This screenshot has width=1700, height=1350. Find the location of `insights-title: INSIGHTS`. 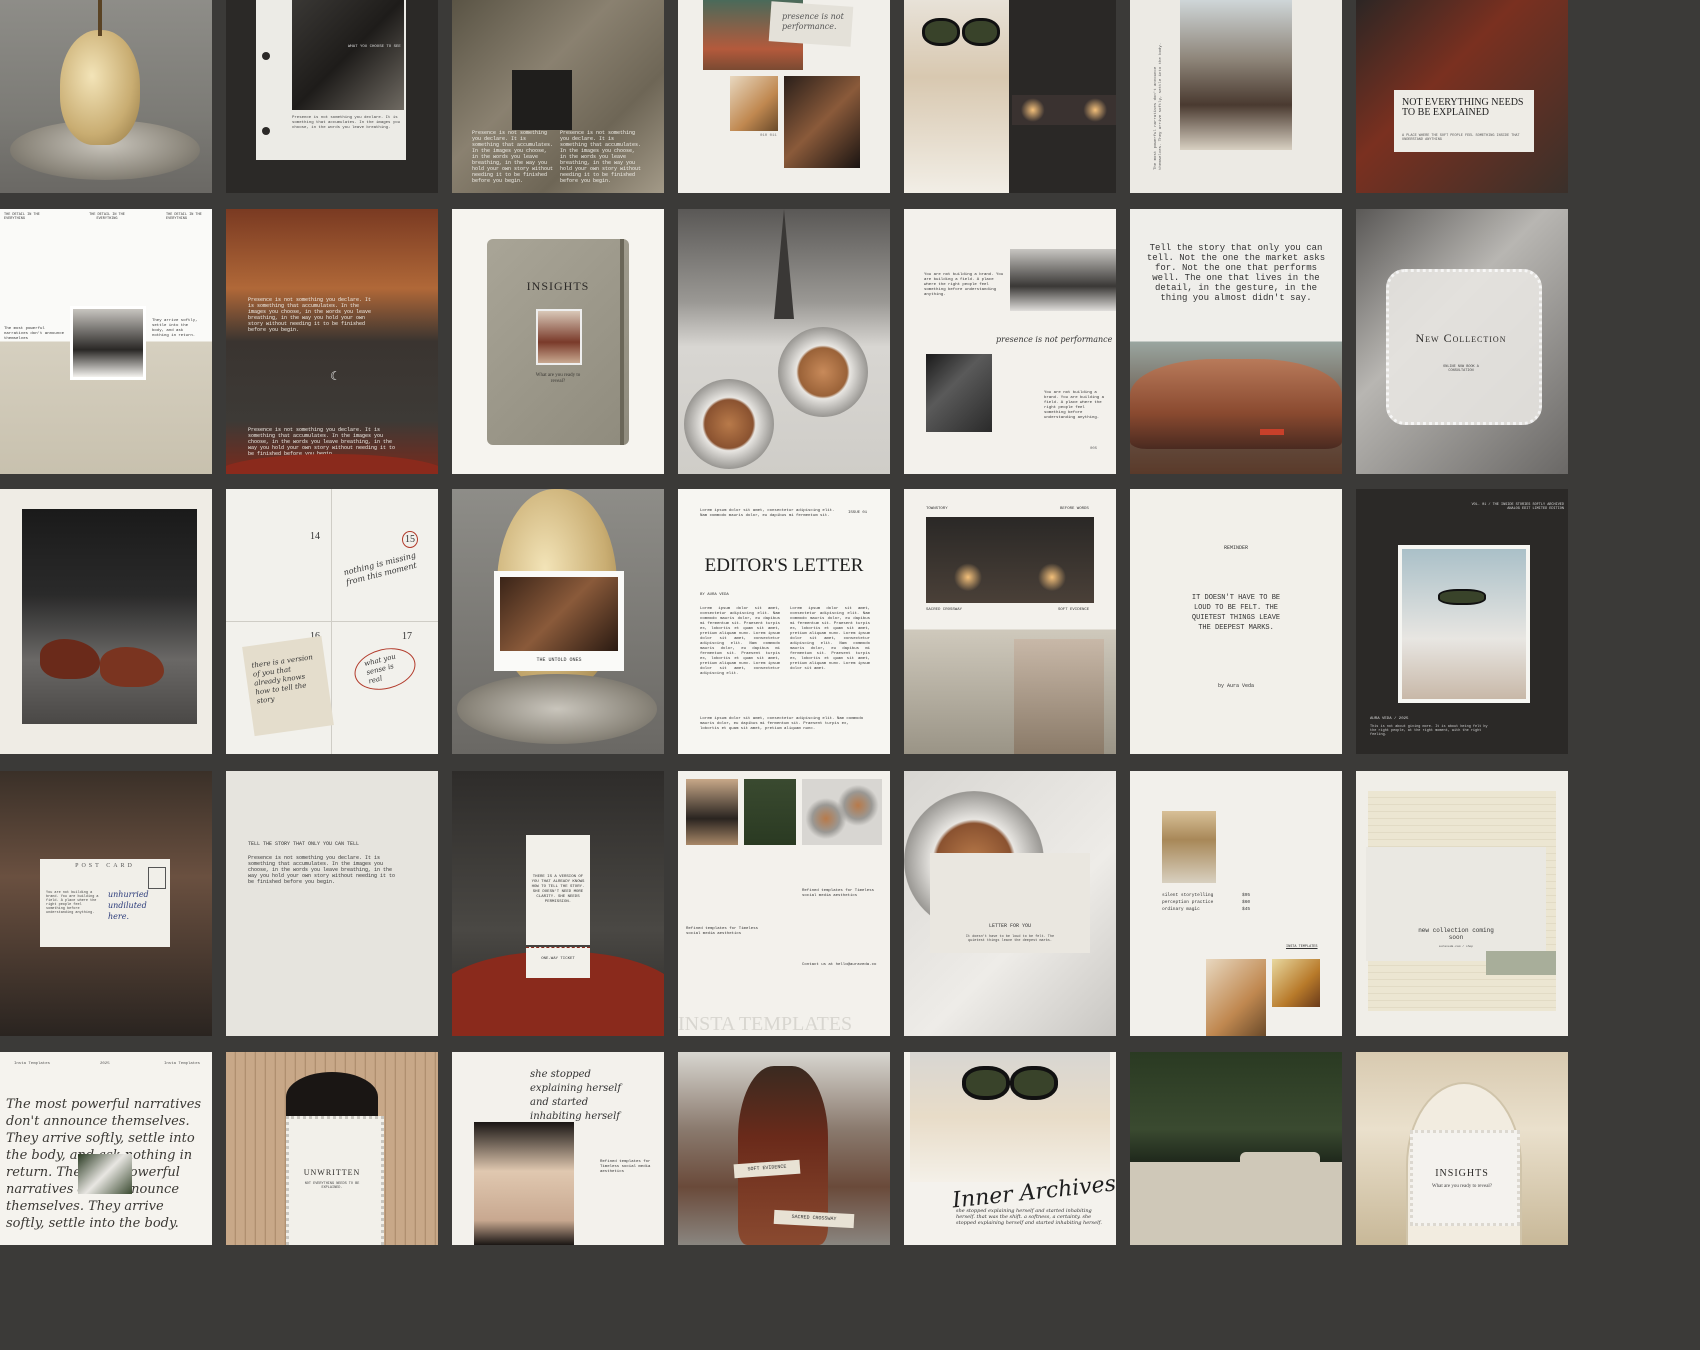

insights-title: INSIGHTS is located at coordinates (558, 286).